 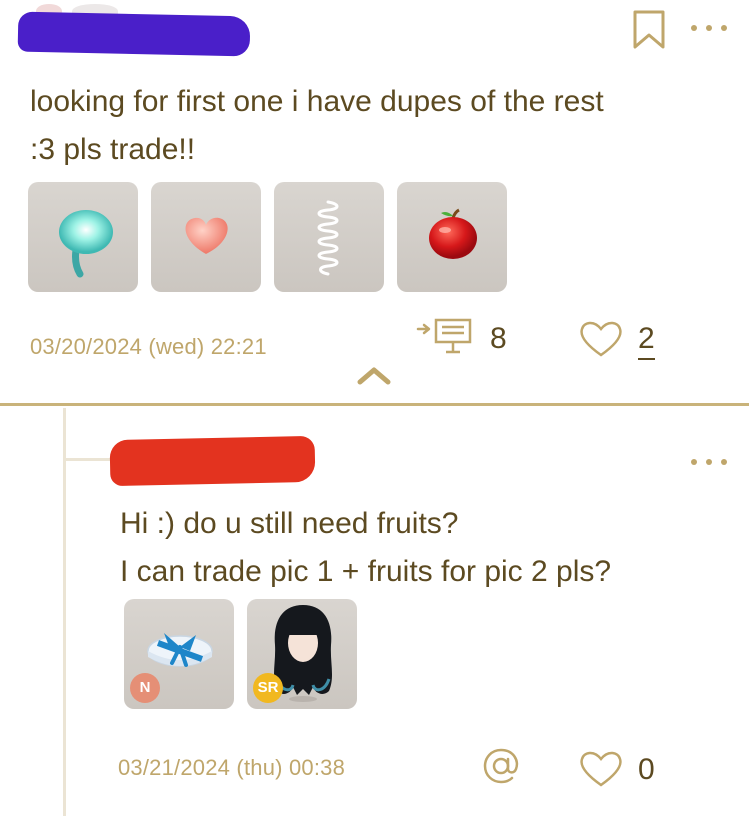 I want to click on reply-timestamp: 03/21/2024 (thu) 00:38, so click(x=232, y=767).